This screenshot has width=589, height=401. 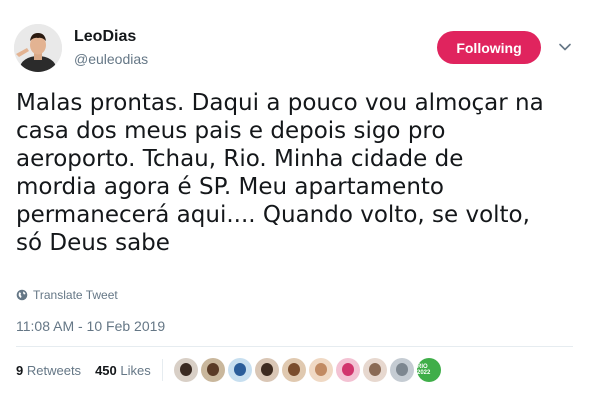 I want to click on translate-tweet-label: Translate Tweet, so click(x=75, y=295).